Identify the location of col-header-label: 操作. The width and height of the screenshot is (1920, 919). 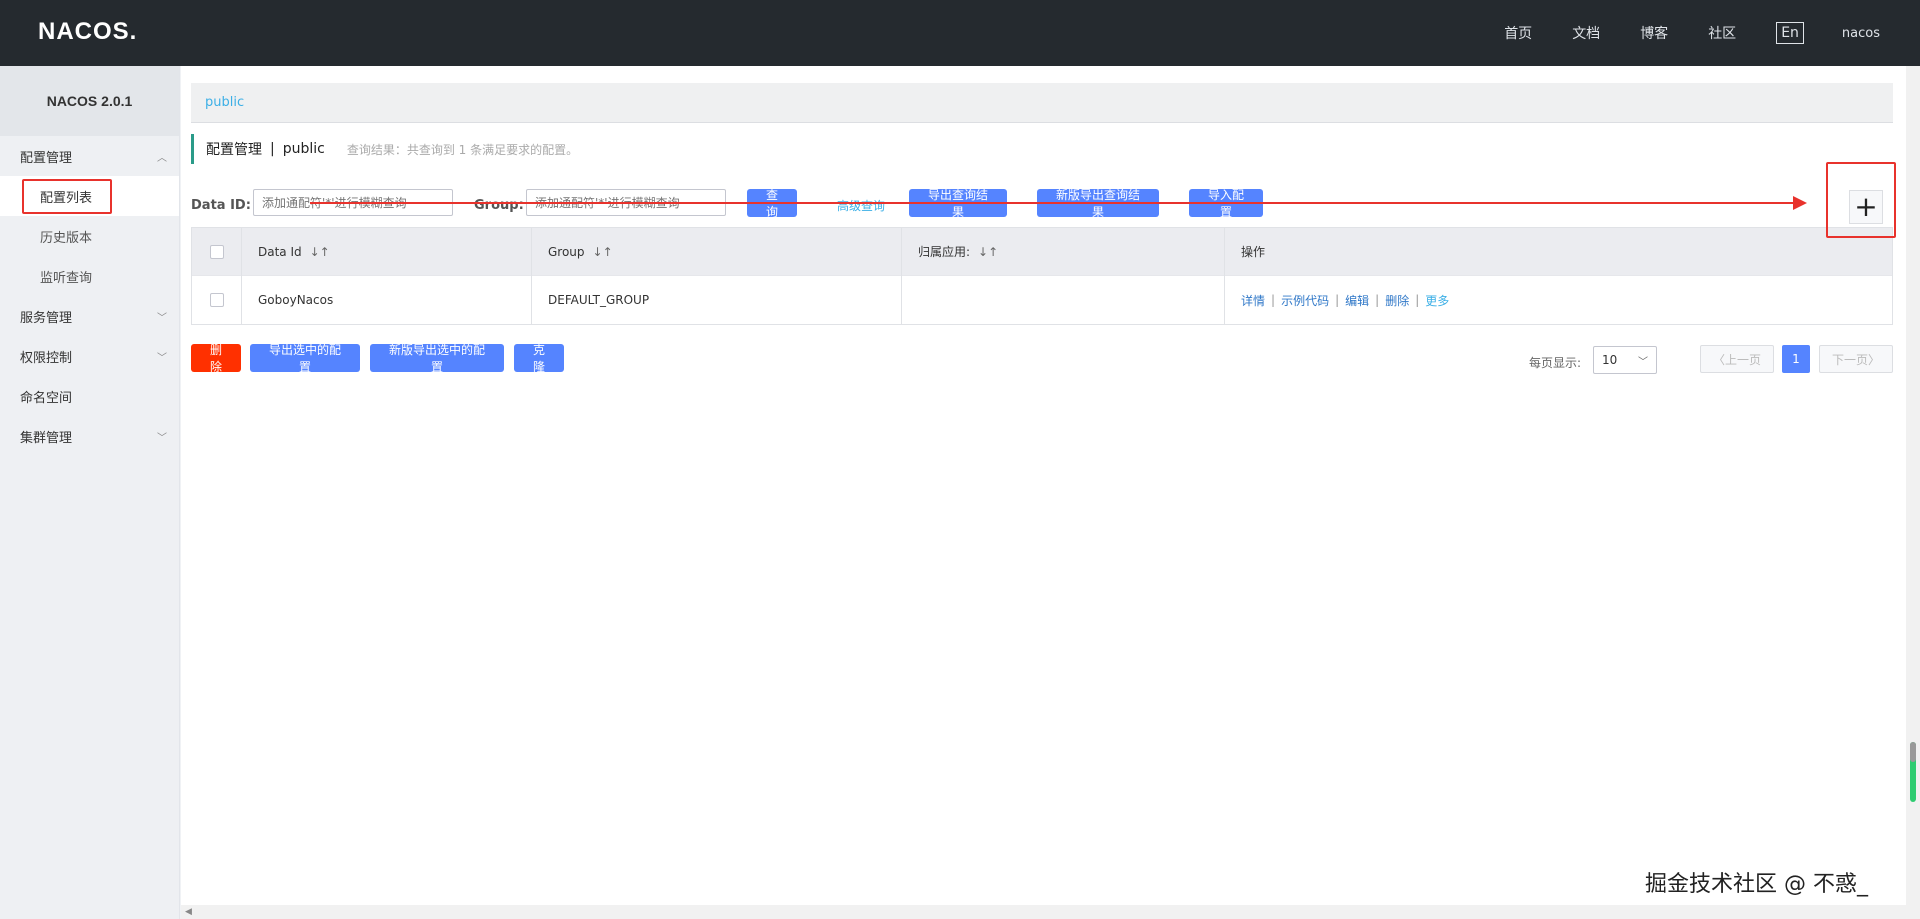
(1253, 252).